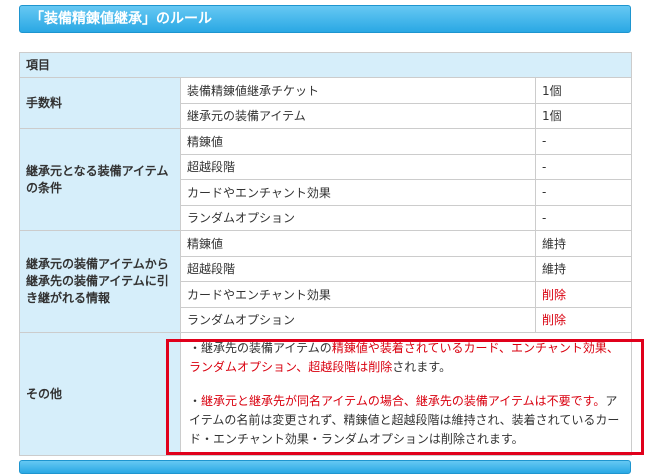  What do you see at coordinates (358, 166) in the screenshot?
I see `condition-item: 超越段階` at bounding box center [358, 166].